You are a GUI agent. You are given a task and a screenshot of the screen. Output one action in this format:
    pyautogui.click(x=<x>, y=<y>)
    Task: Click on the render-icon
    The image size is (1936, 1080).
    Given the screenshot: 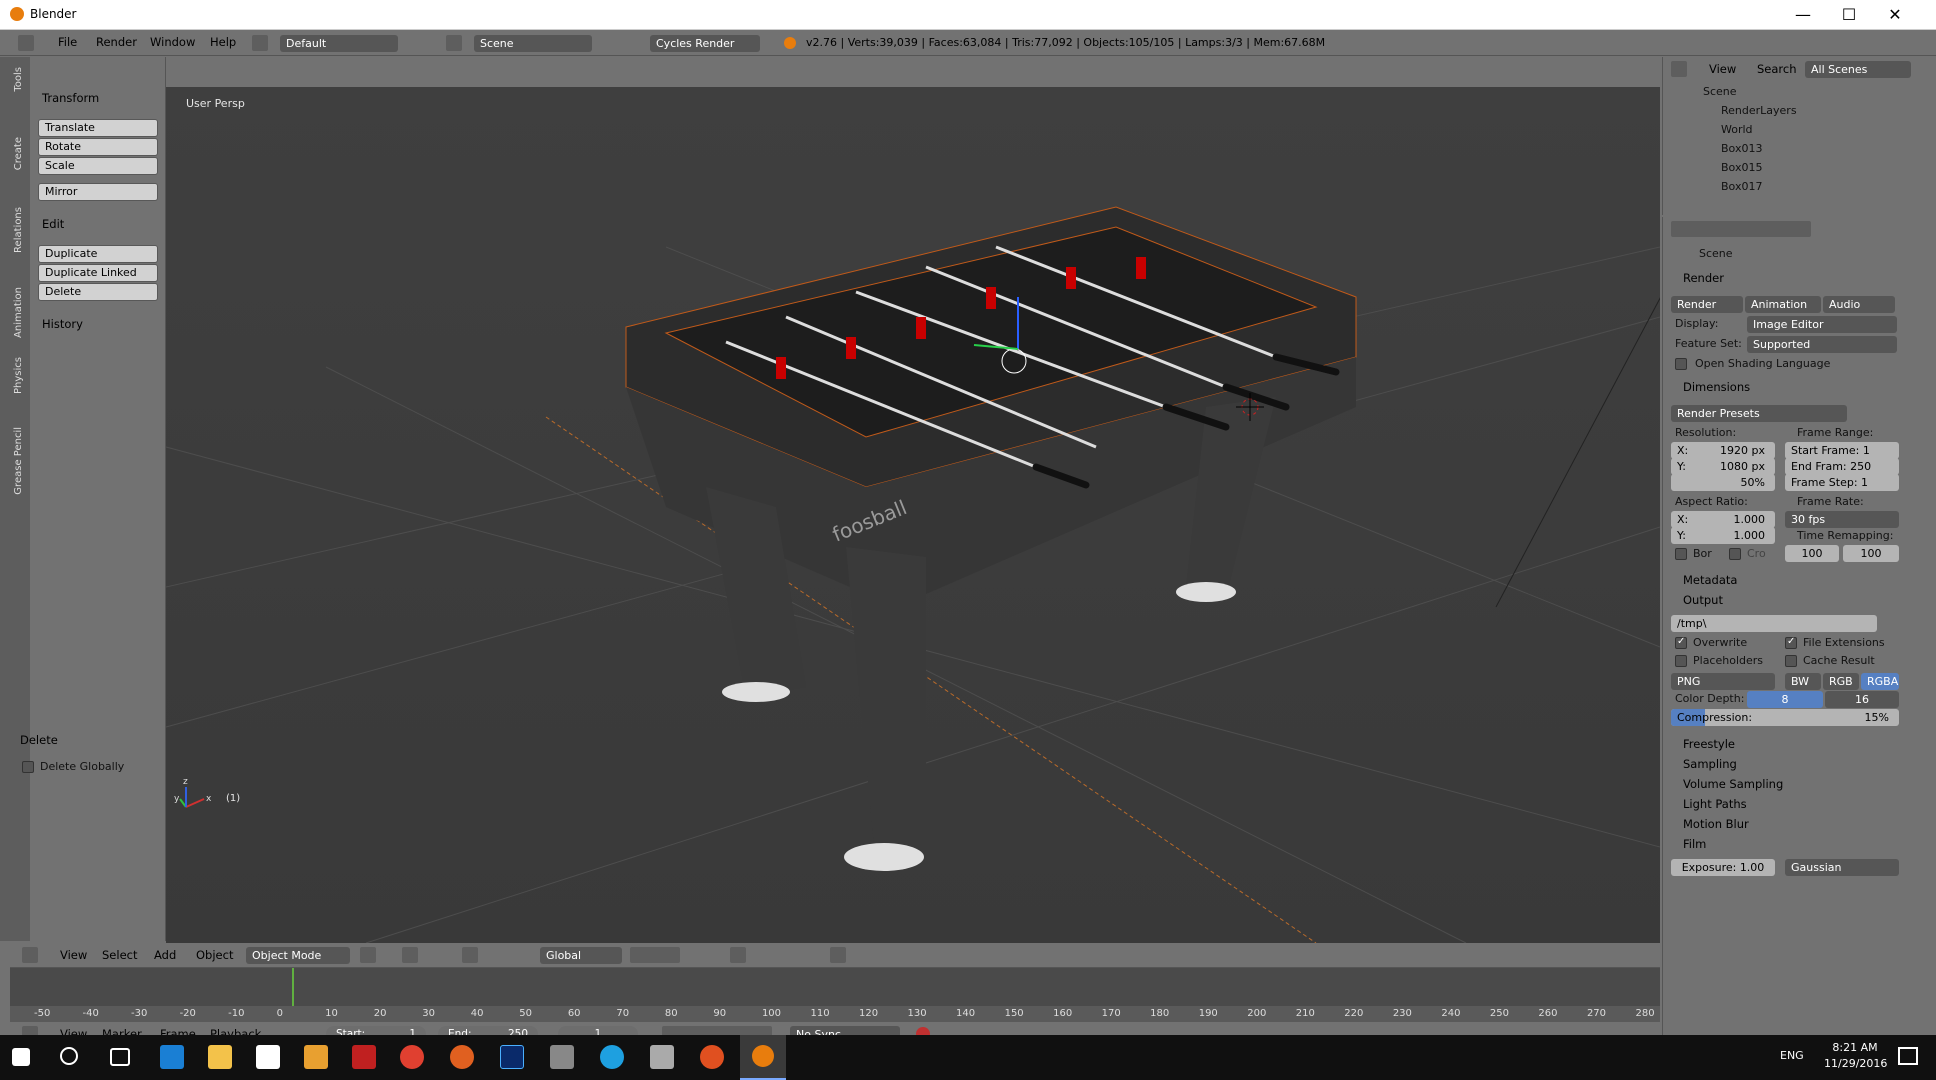 What is the action you would take?
    pyautogui.click(x=838, y=955)
    